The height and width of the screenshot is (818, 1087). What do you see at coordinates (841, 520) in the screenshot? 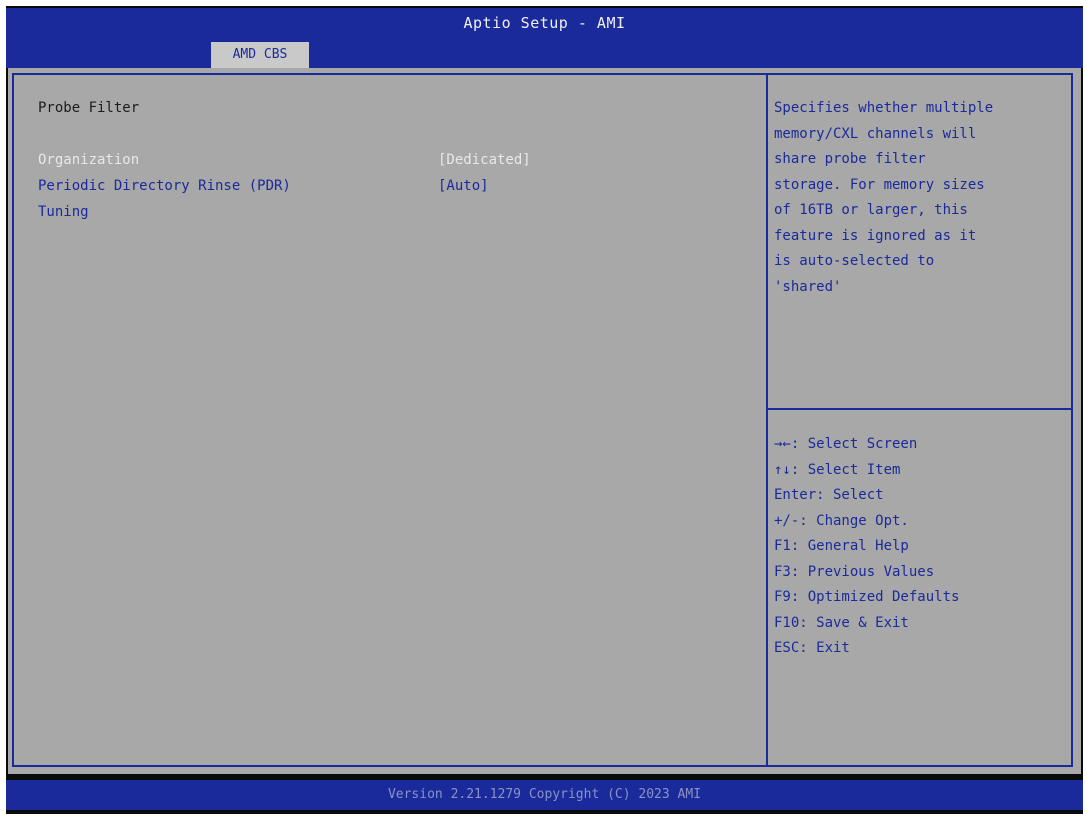
I see `key-change-opt: +/-: Change Opt.` at bounding box center [841, 520].